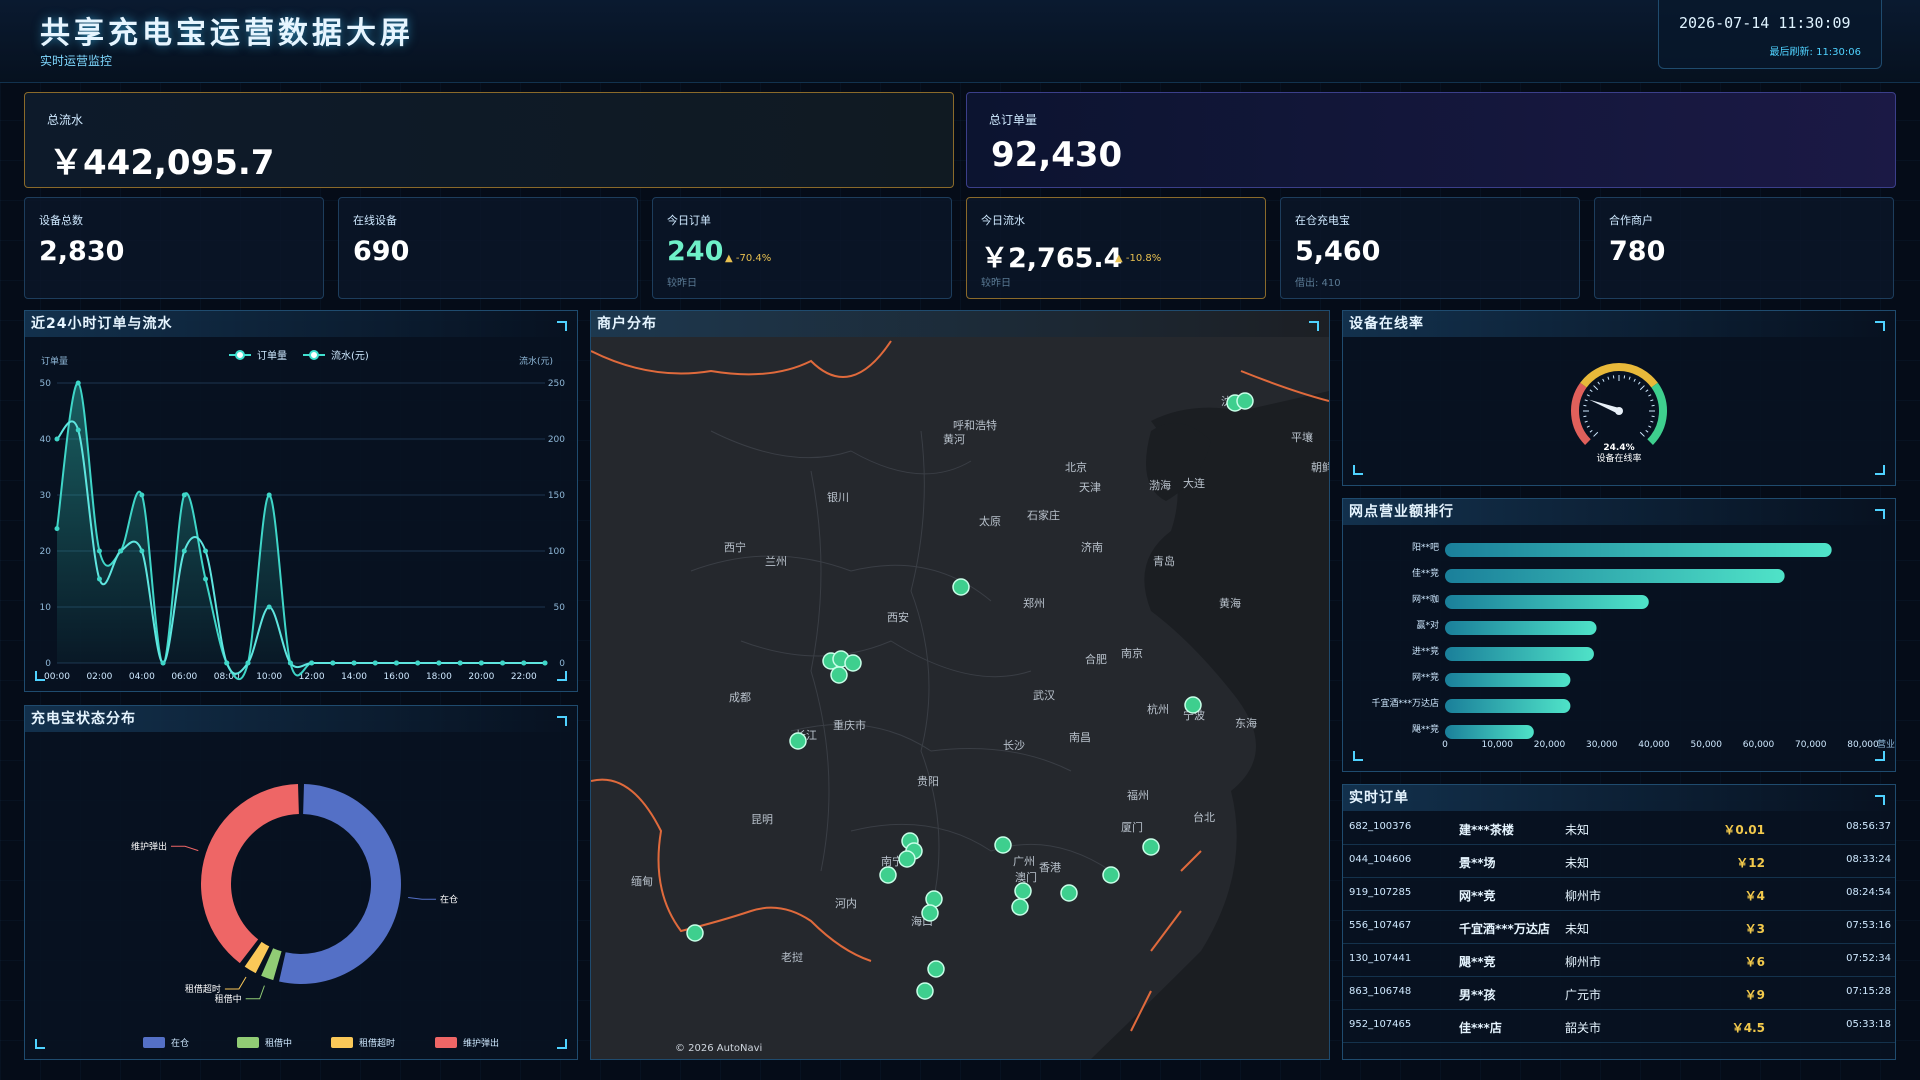 This screenshot has width=1920, height=1080. Describe the element at coordinates (1618, 458) in the screenshot. I see `gauge-caption: 设备在线率` at that location.